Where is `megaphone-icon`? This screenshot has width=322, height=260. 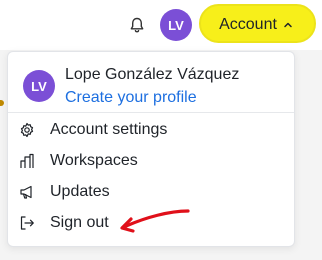 megaphone-icon is located at coordinates (27, 192).